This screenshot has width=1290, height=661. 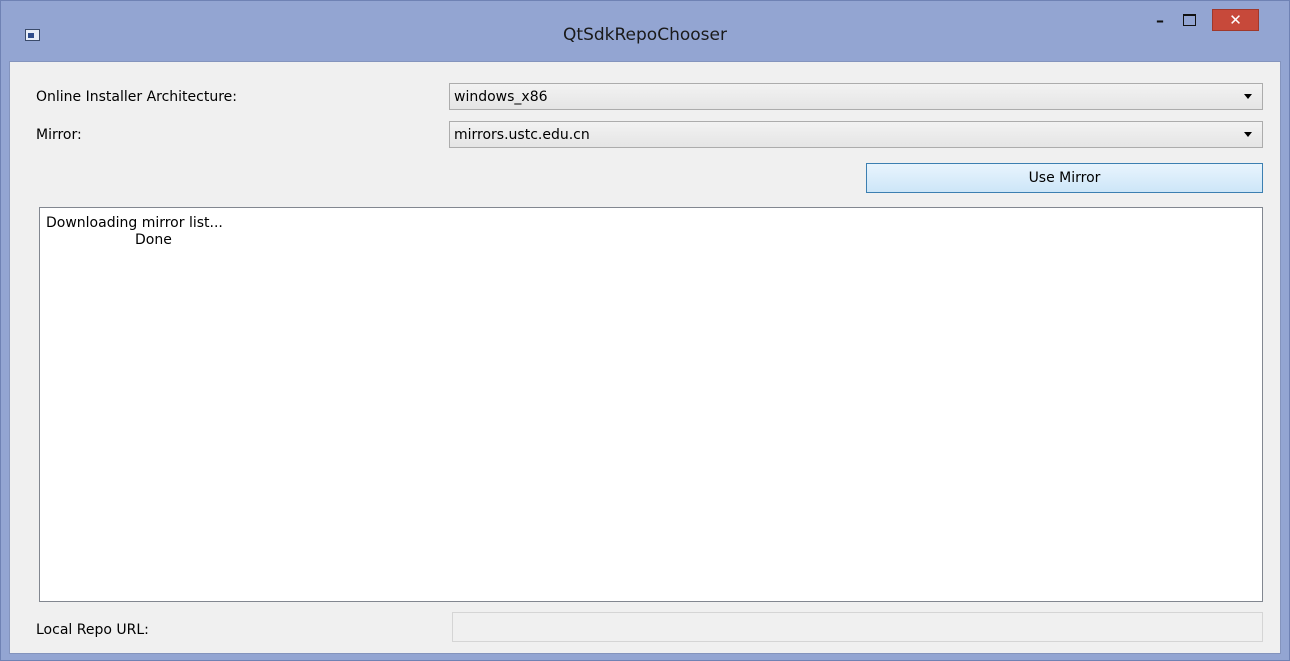 I want to click on architecture-value: windows_x86, so click(x=501, y=96).